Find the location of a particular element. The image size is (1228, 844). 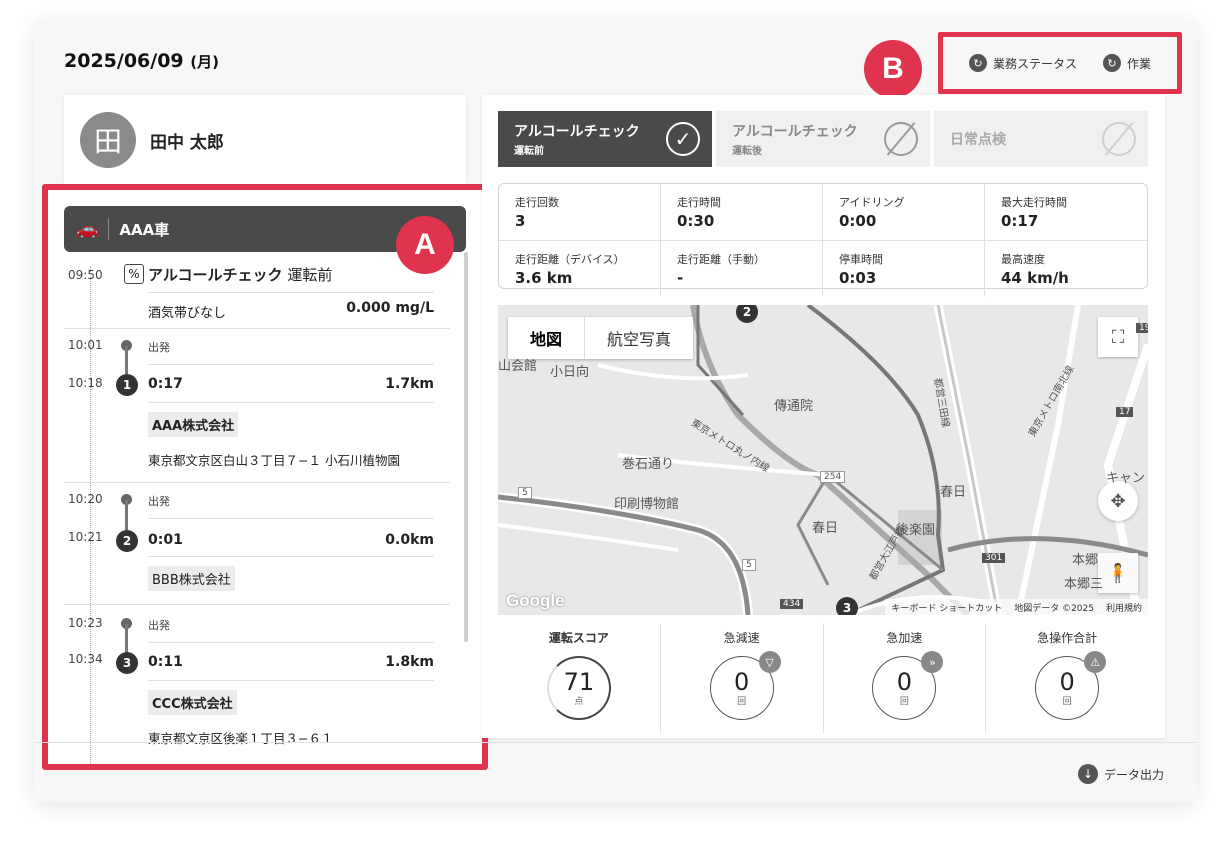

google-logo: Google is located at coordinates (535, 600).